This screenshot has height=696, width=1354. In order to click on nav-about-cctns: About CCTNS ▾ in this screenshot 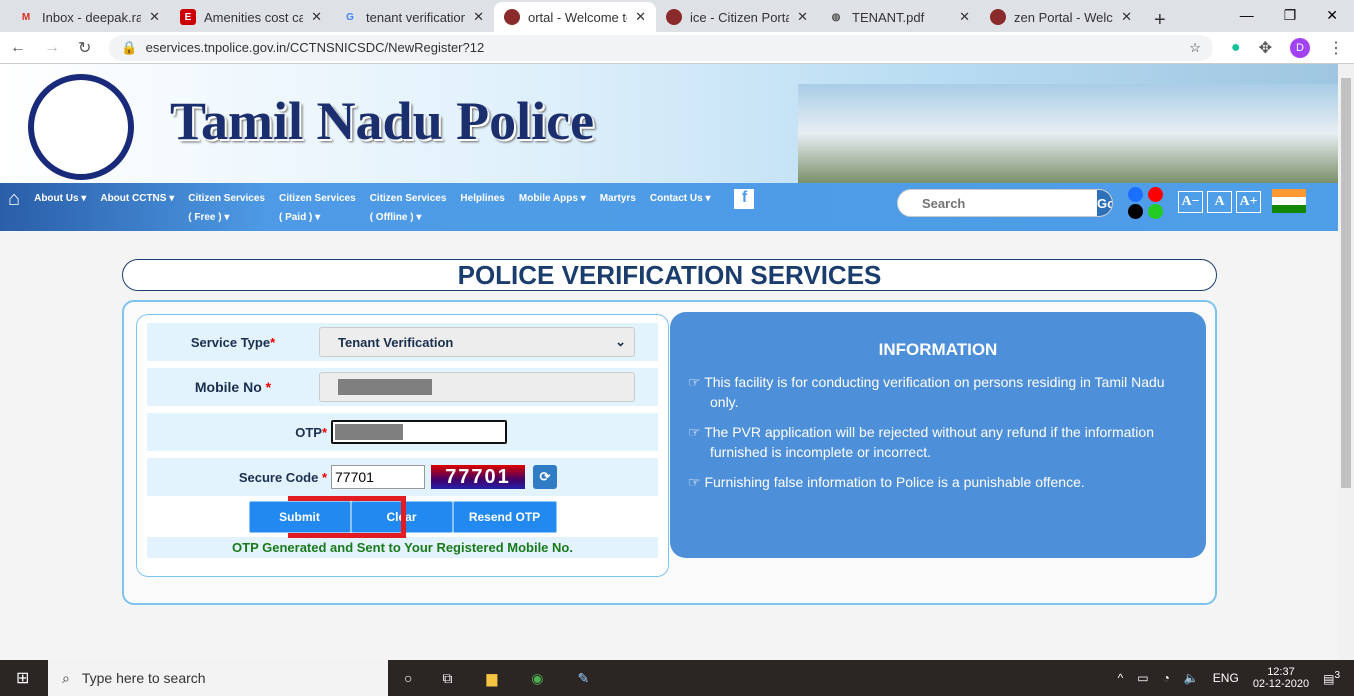, I will do `click(137, 198)`.